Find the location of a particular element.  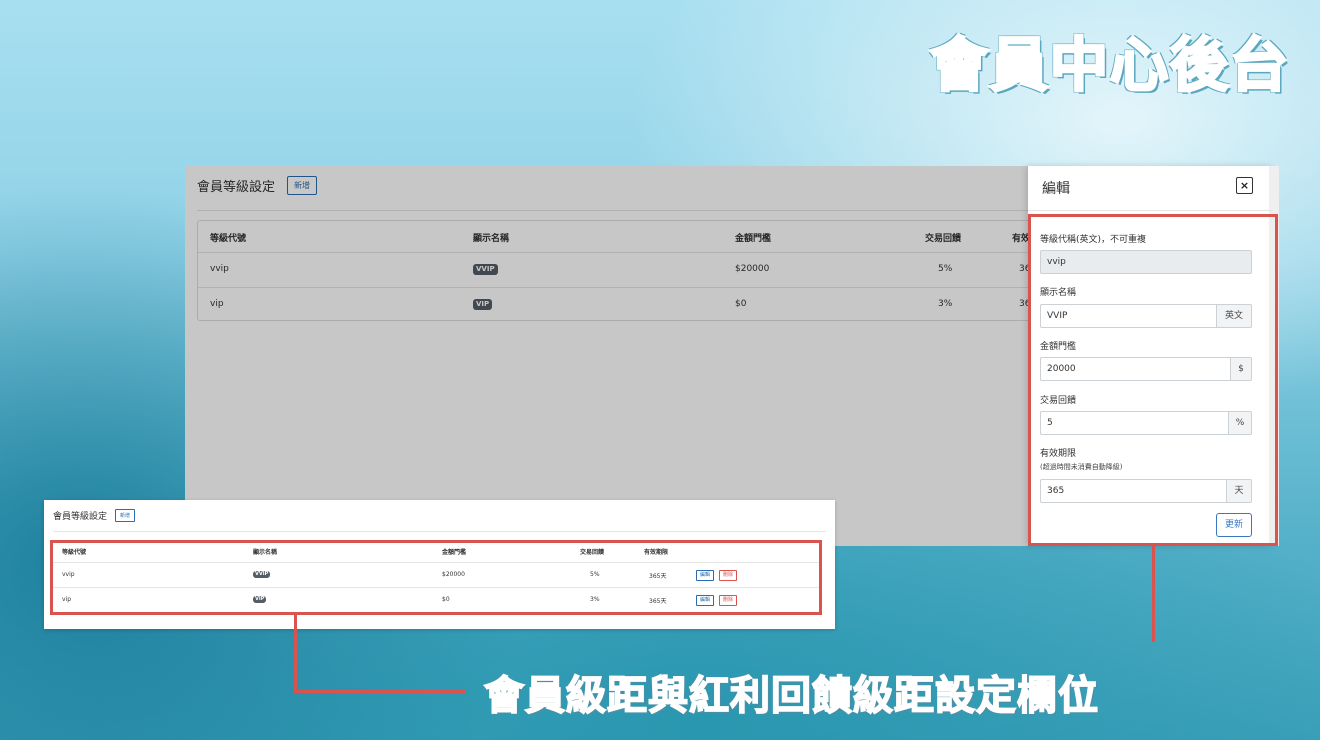

caption: 會員級距與紅利回饋級距設定欄位 is located at coordinates (791, 696).